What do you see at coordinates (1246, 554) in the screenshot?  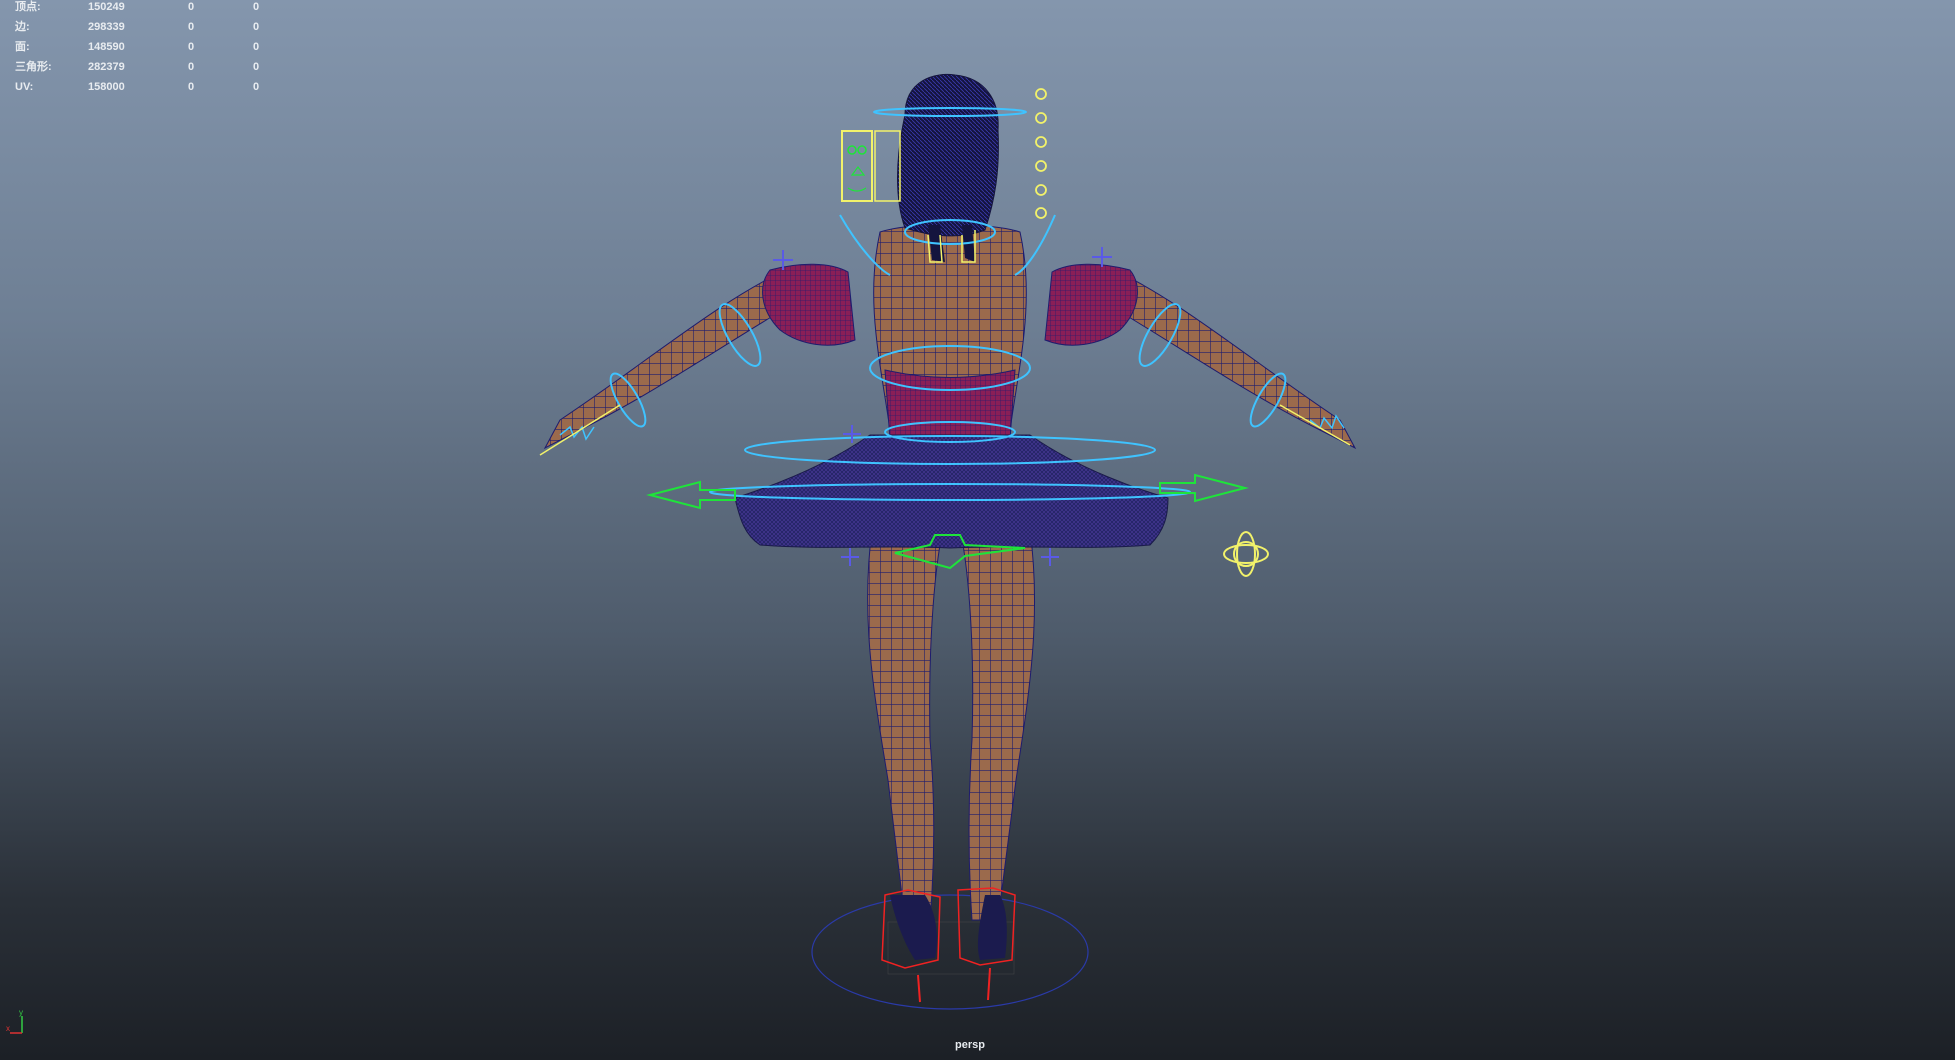 I see `world-control` at bounding box center [1246, 554].